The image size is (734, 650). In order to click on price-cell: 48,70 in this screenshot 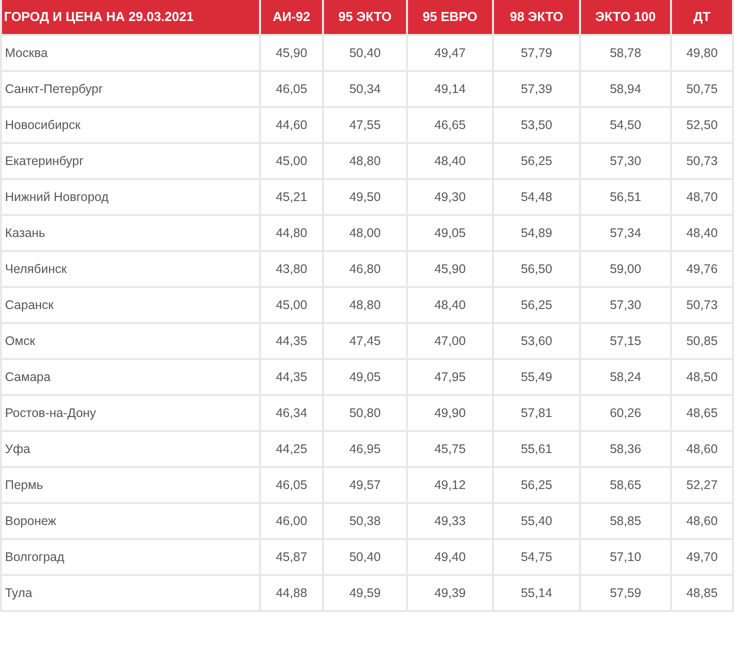, I will do `click(702, 197)`.